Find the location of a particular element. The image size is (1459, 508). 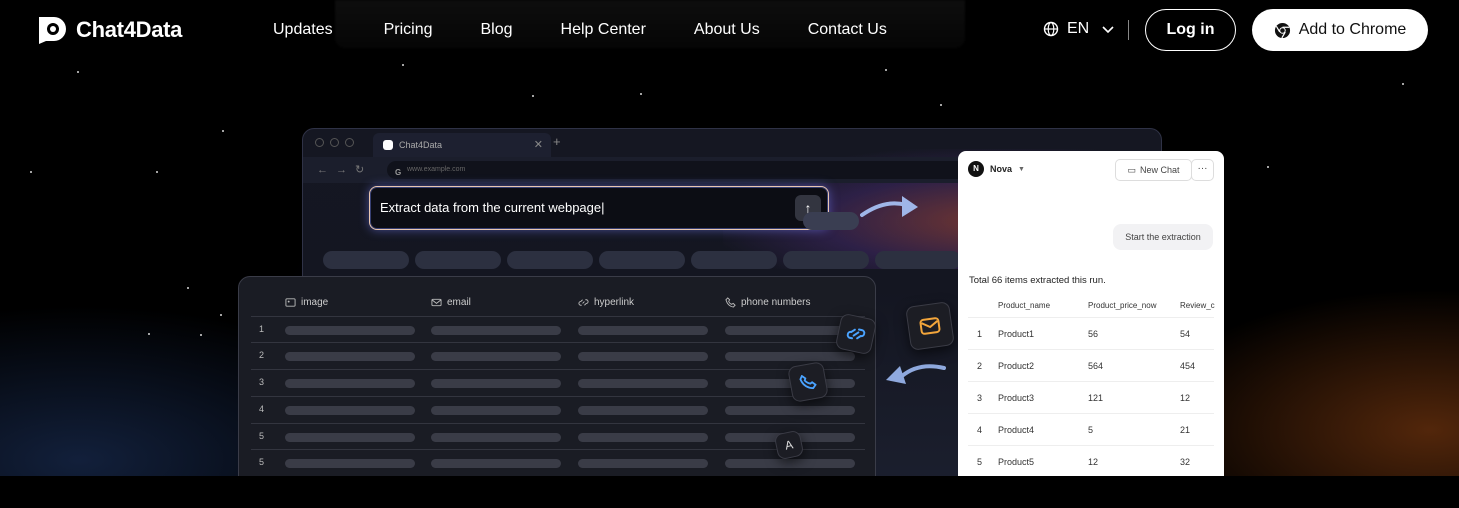

result-cell: 1 is located at coordinates (980, 334).